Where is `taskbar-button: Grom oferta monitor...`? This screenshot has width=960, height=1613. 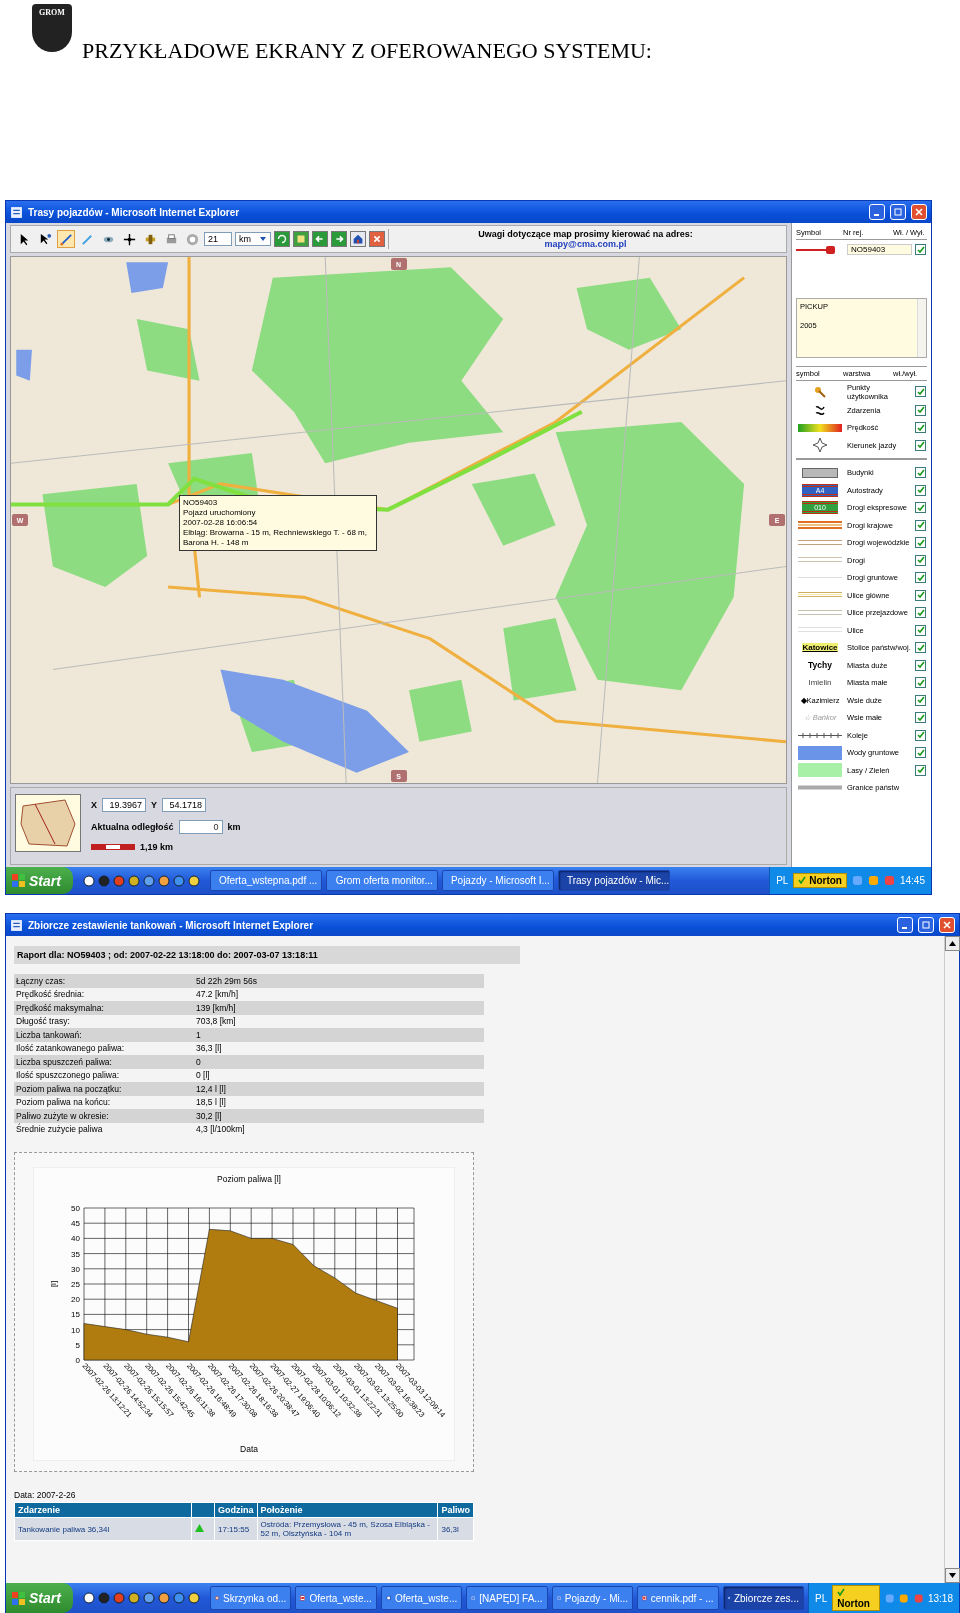
taskbar-button: Grom oferta monitor... is located at coordinates (381, 880).